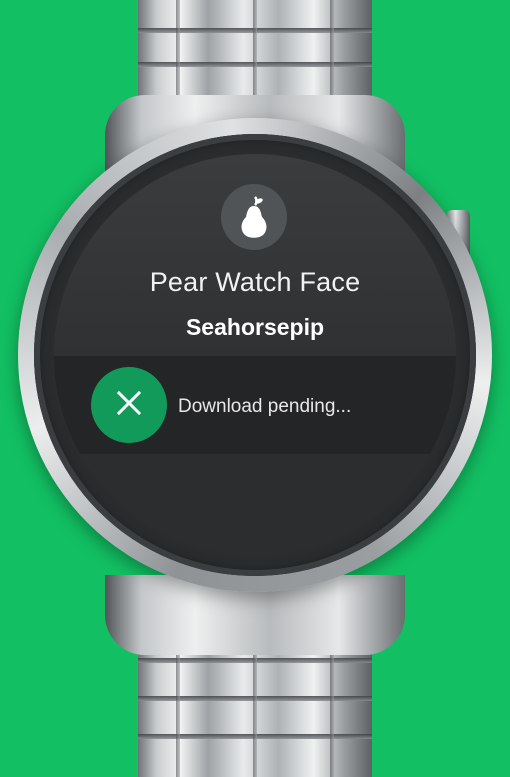 The width and height of the screenshot is (510, 777). What do you see at coordinates (255, 505) in the screenshot?
I see `screen-lower-area` at bounding box center [255, 505].